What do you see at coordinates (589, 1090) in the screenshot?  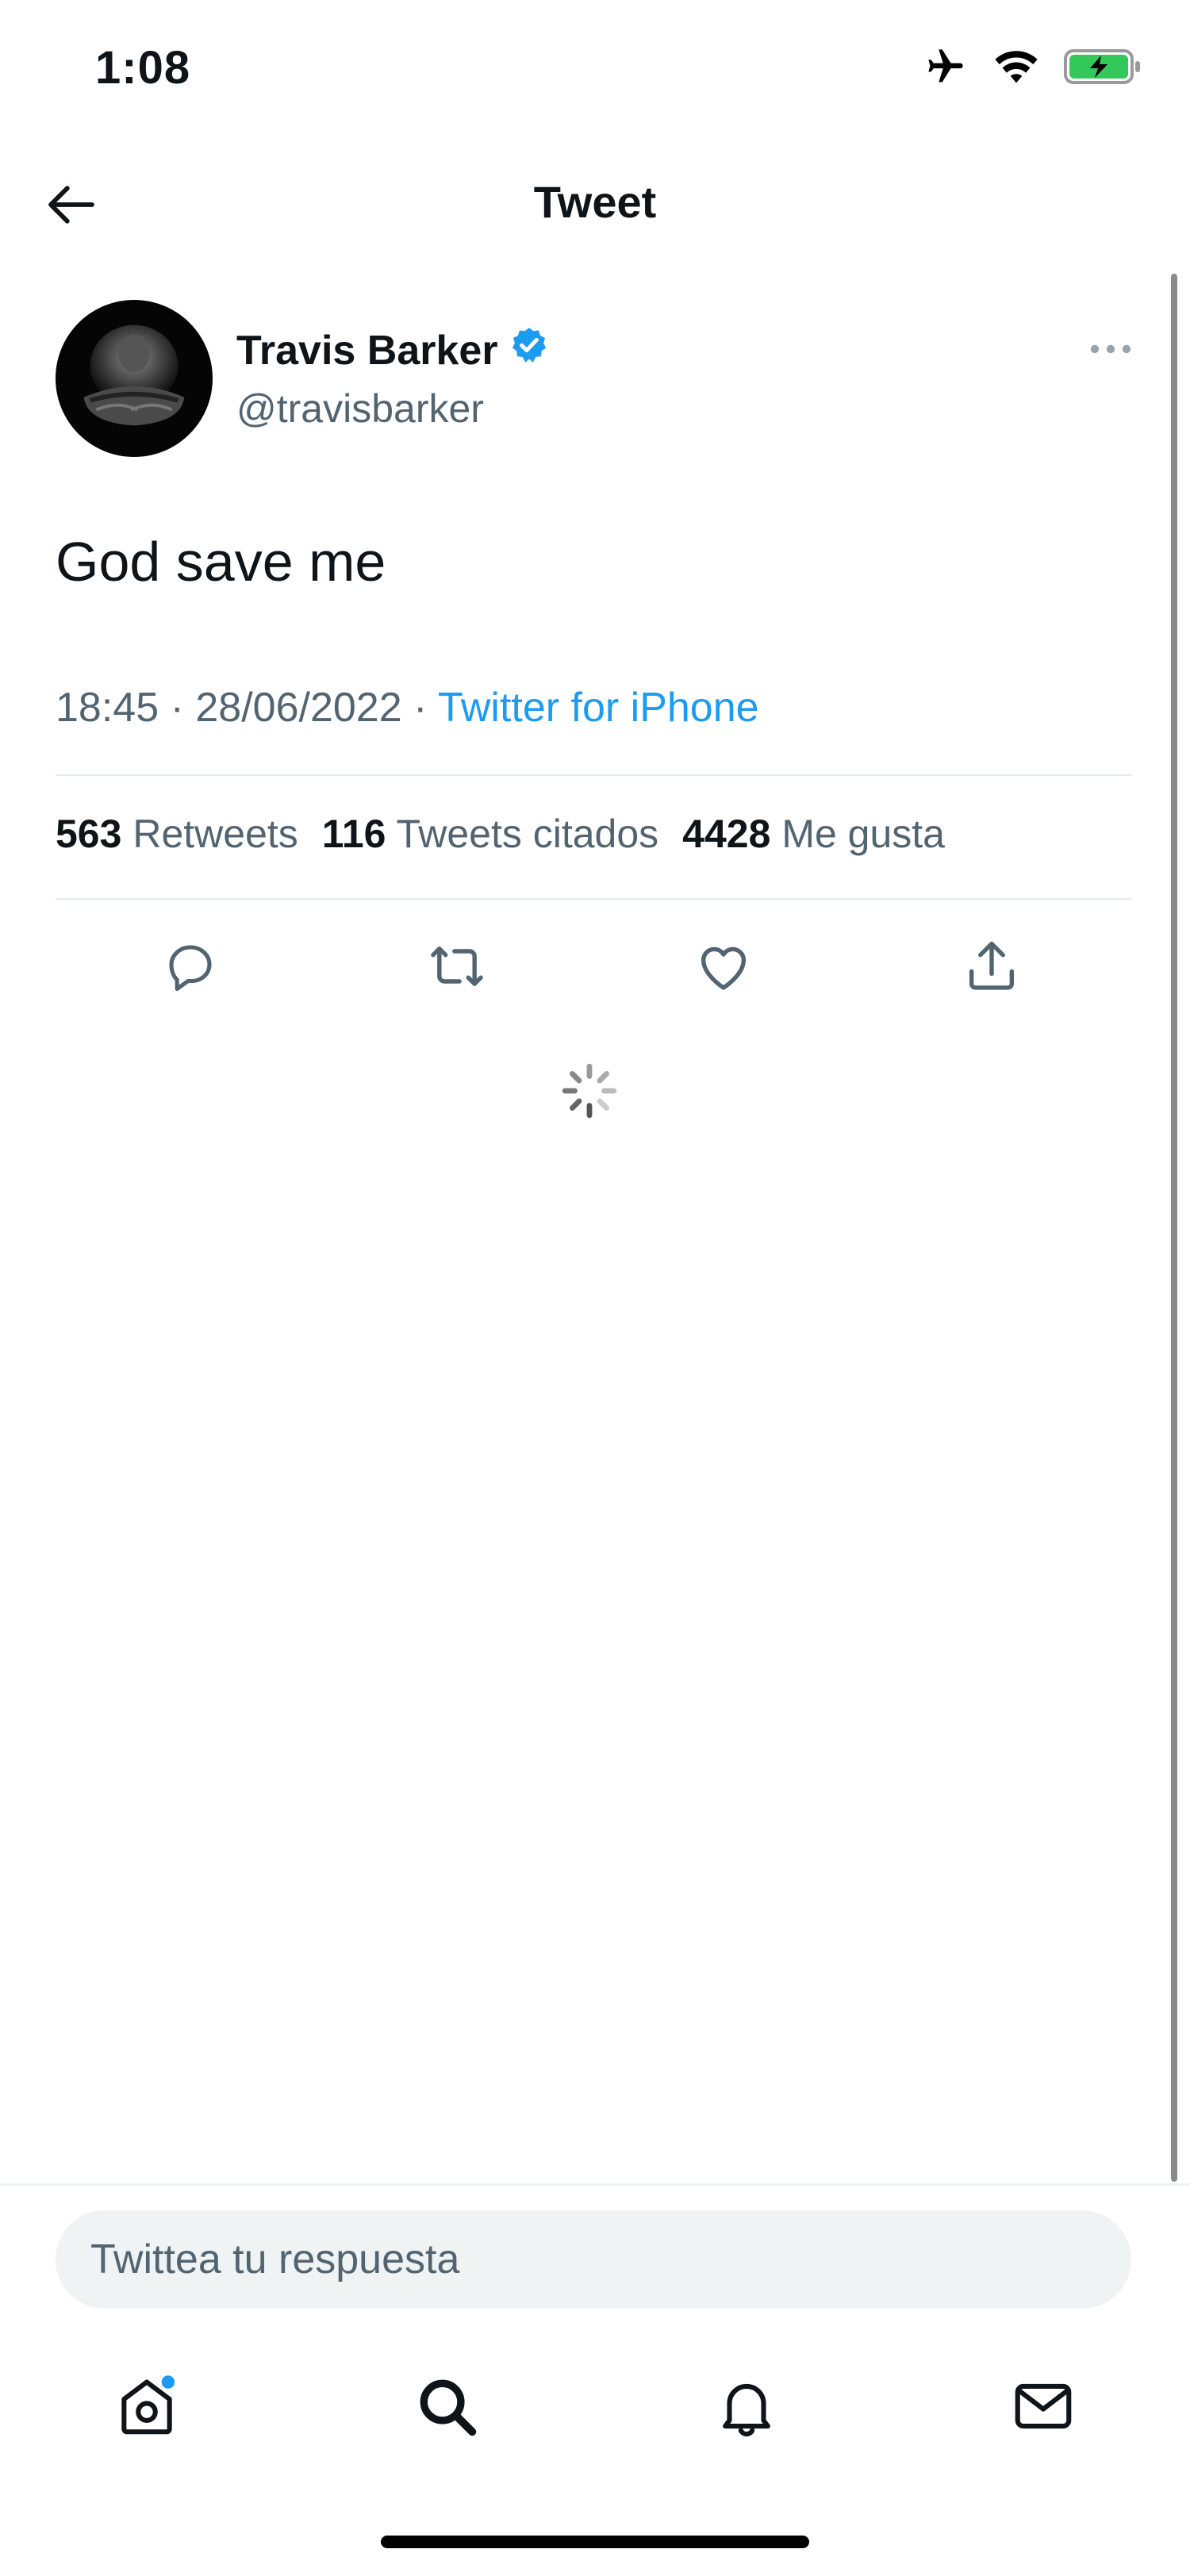 I see `loading-spinner-icon` at bounding box center [589, 1090].